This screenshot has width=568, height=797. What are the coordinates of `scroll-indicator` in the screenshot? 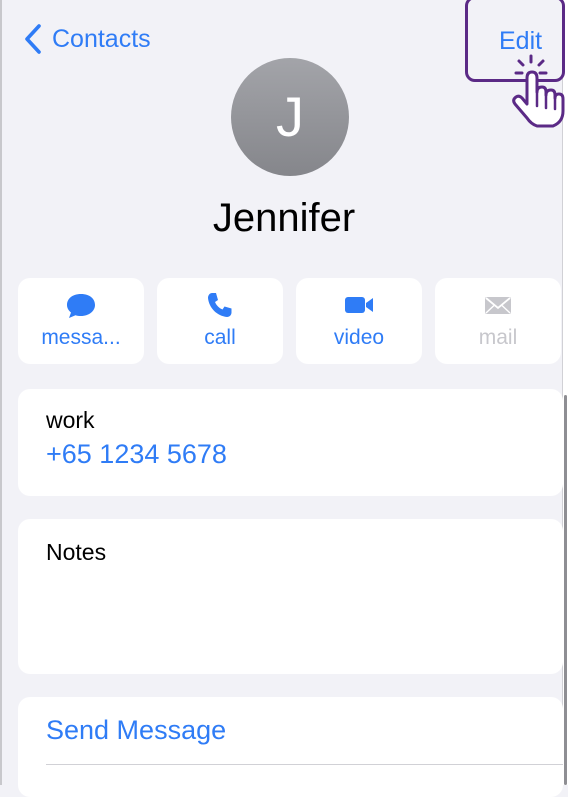 It's located at (565, 590).